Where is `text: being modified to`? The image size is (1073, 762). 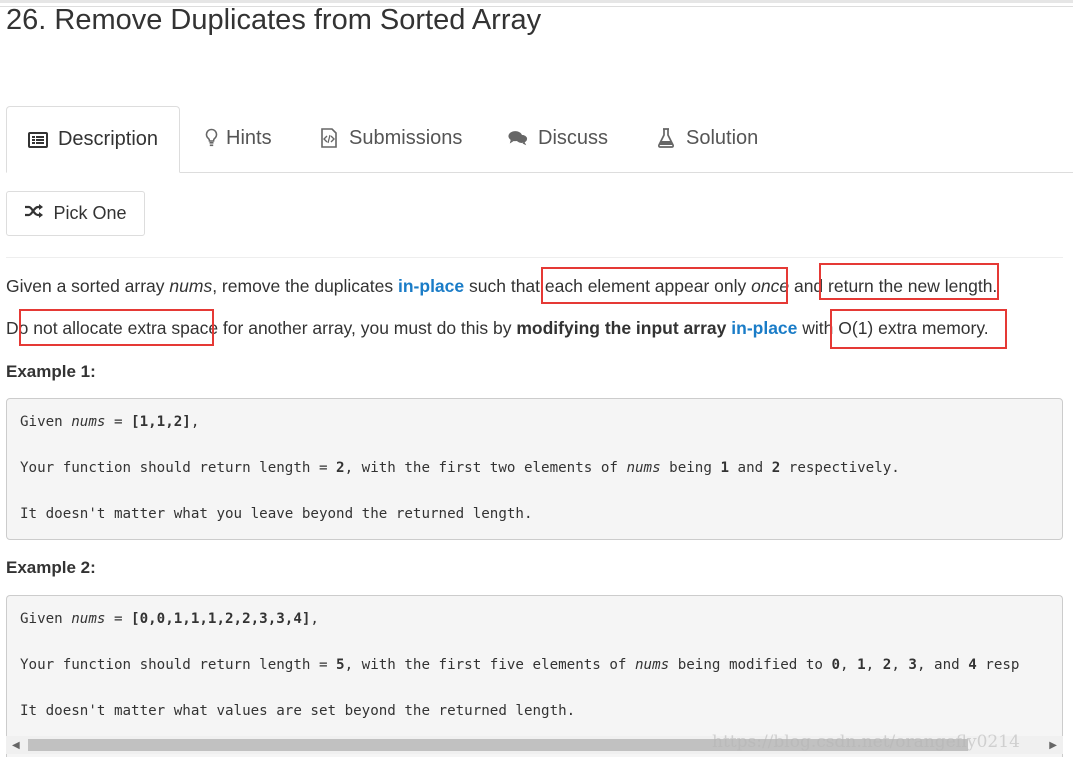
text: being modified to is located at coordinates (750, 665).